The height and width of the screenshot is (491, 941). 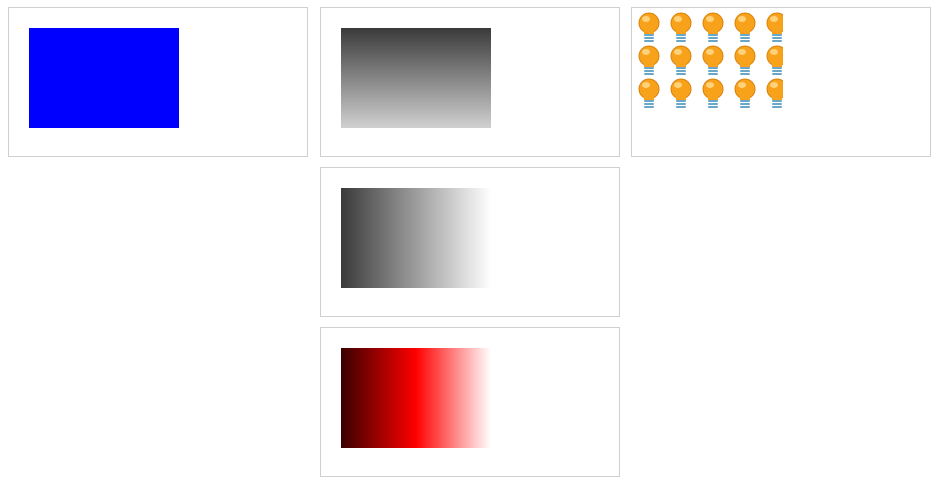 I want to click on horizontal-red-gradient-panel, so click(x=470, y=402).